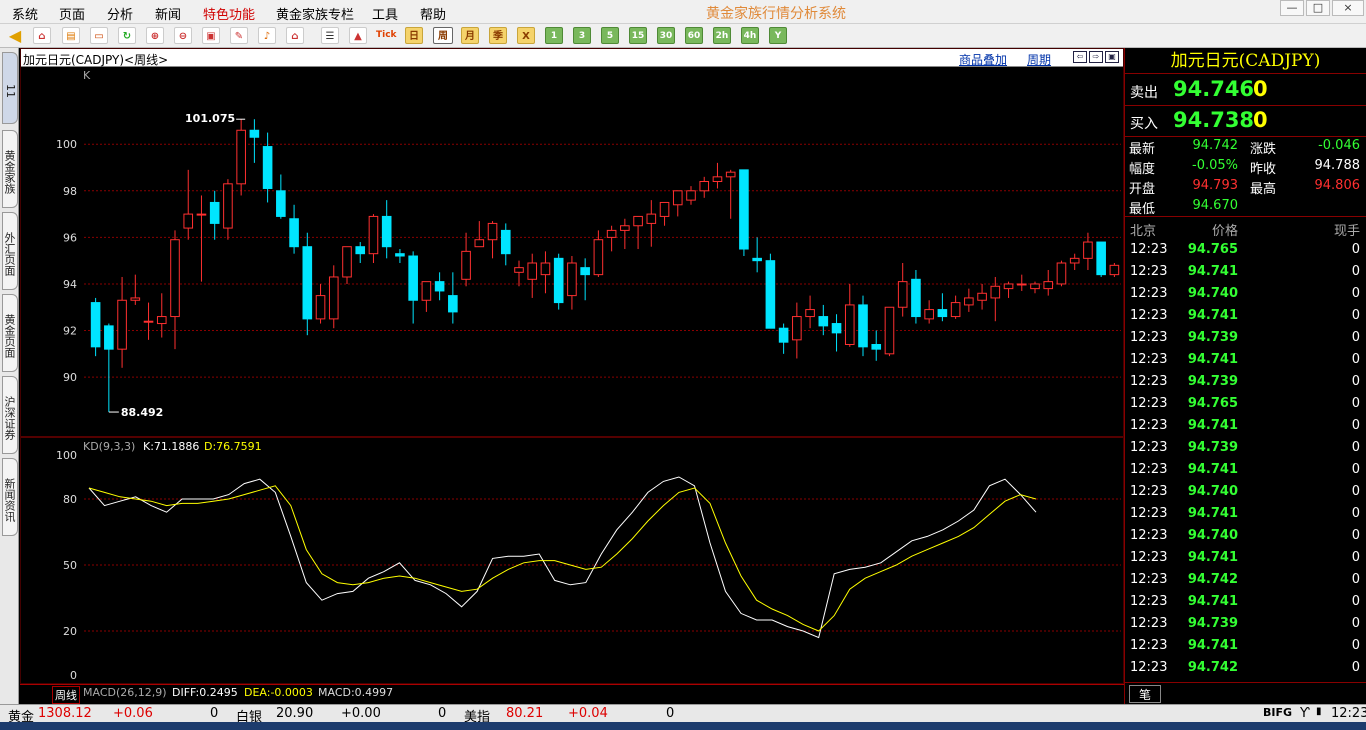 The height and width of the screenshot is (730, 1366). What do you see at coordinates (155, 35) in the screenshot?
I see `zoom-in-icon: ⊕` at bounding box center [155, 35].